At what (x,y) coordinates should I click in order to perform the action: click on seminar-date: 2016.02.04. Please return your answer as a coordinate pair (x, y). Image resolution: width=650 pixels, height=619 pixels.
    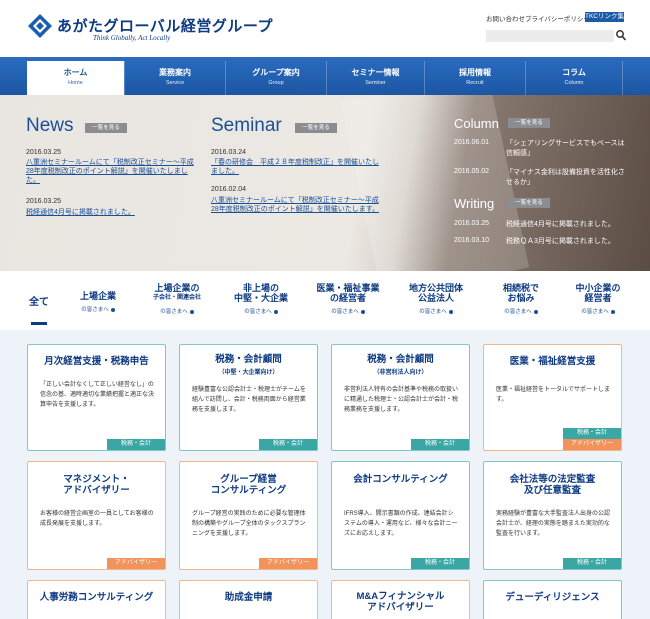
    Looking at the image, I should click on (229, 189).